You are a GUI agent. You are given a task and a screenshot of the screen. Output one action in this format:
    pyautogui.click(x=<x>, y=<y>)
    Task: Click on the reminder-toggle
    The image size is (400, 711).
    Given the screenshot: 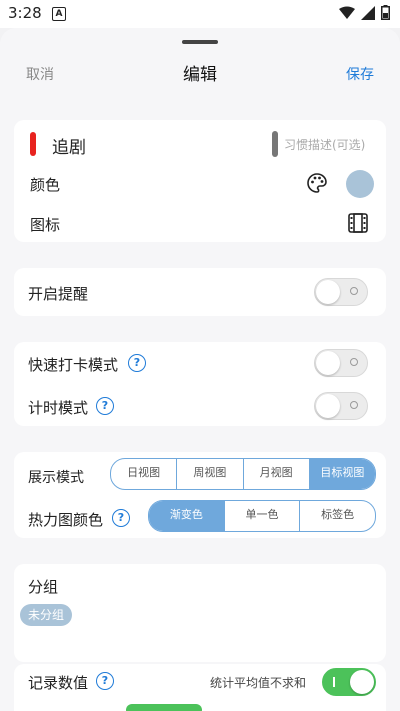 What is the action you would take?
    pyautogui.click(x=341, y=292)
    